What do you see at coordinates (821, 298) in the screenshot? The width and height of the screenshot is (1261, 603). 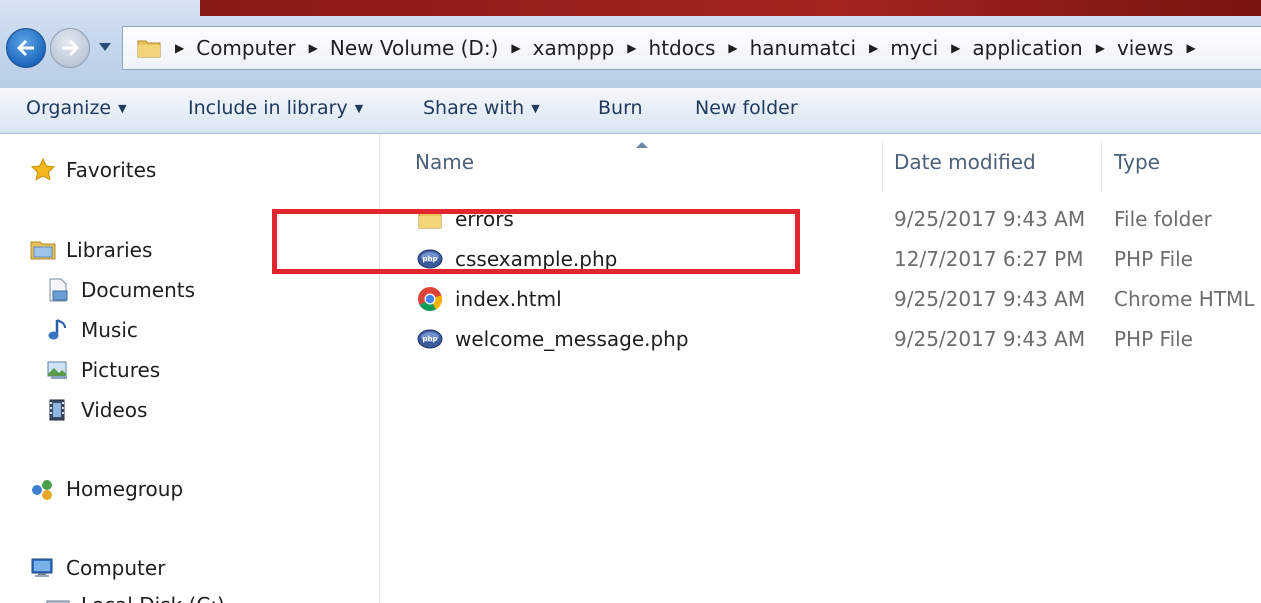 I see `file-row-index-html: index.html 9/25/2017 9:43 AM Chrome HTML` at bounding box center [821, 298].